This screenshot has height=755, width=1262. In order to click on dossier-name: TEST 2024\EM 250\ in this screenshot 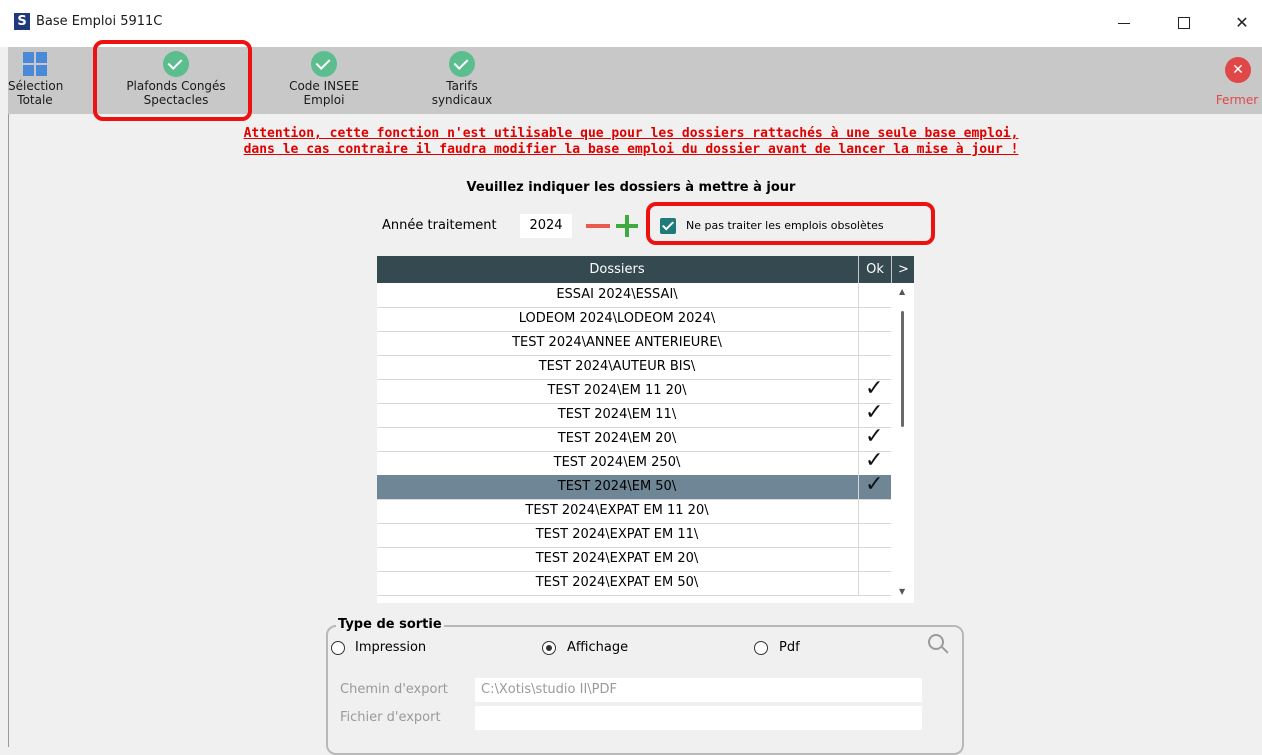, I will do `click(617, 462)`.